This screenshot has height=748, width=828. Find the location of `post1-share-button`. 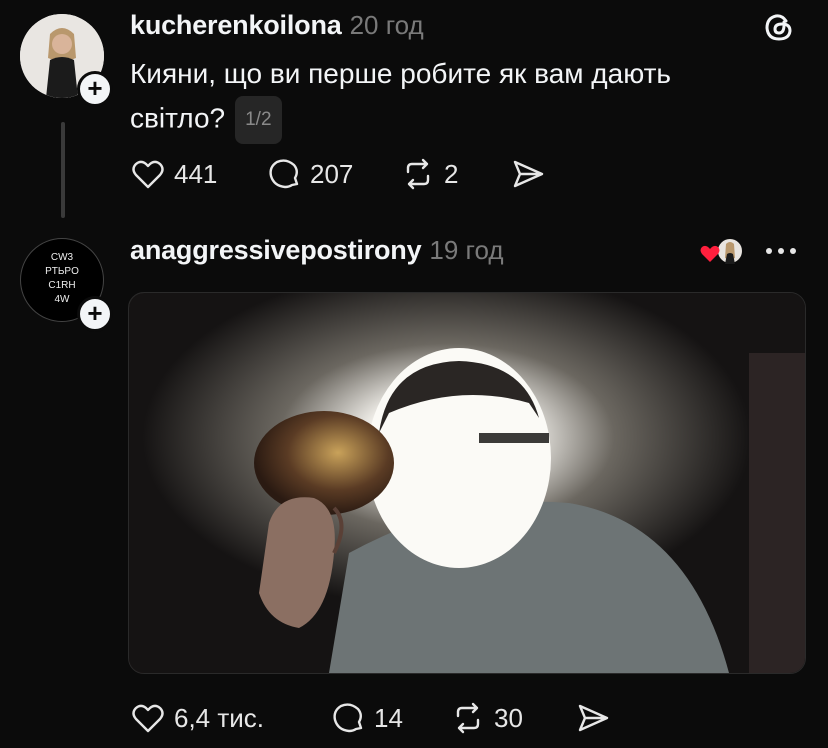

post1-share-button is located at coordinates (528, 174).